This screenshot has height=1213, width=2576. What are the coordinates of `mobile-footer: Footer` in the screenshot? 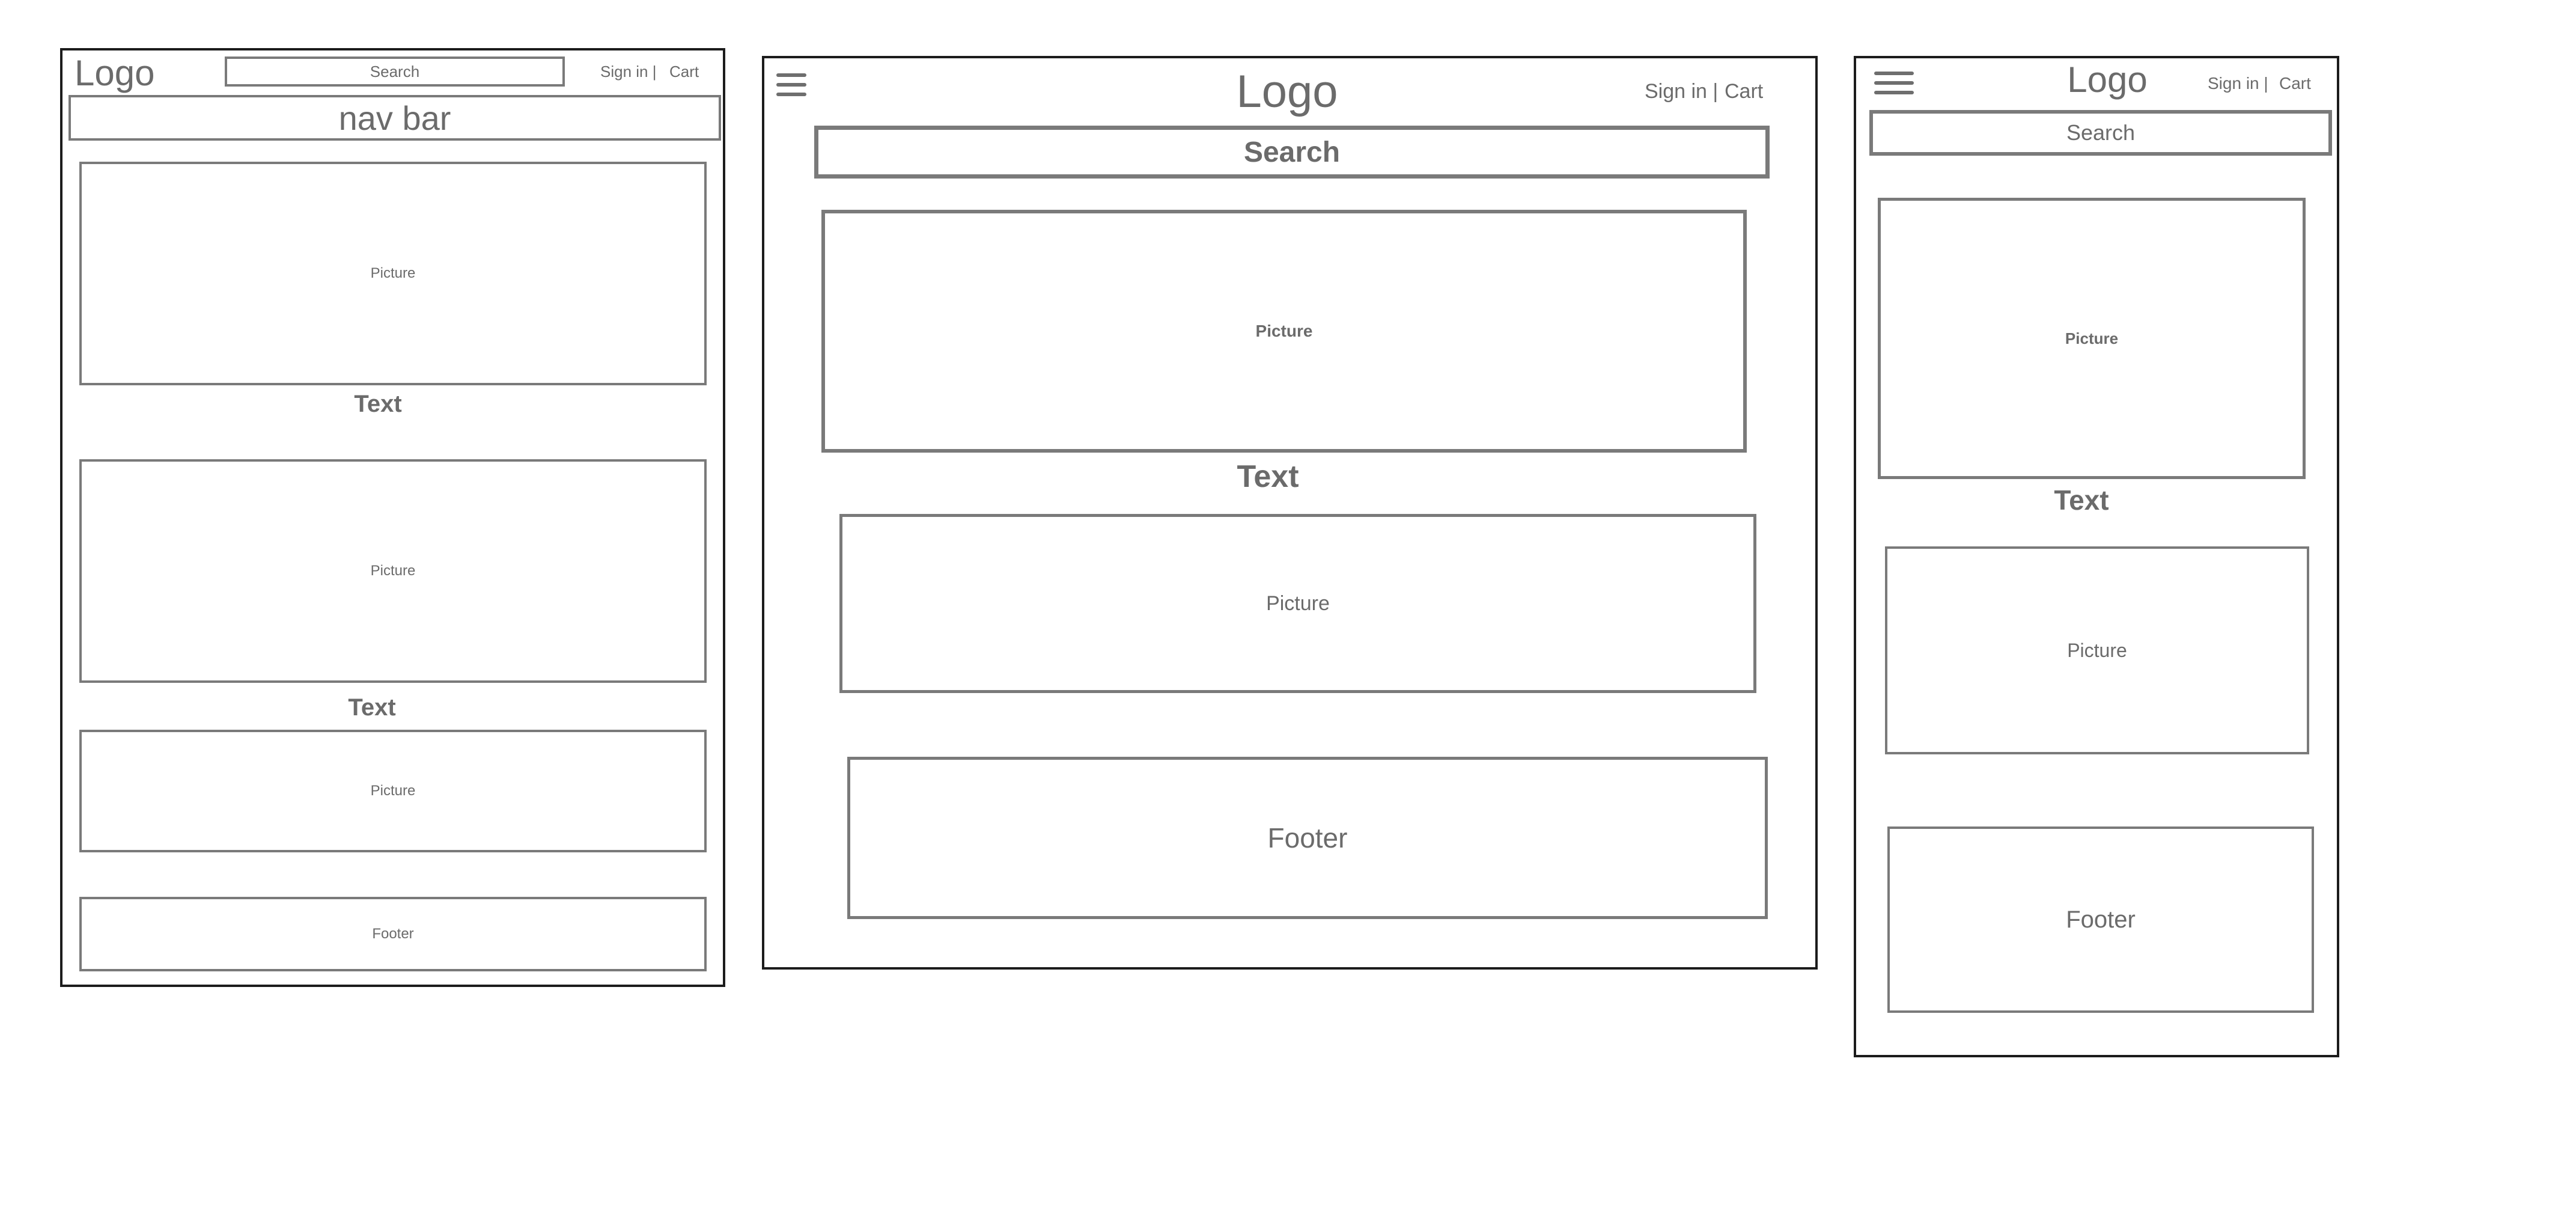 It's located at (2100, 919).